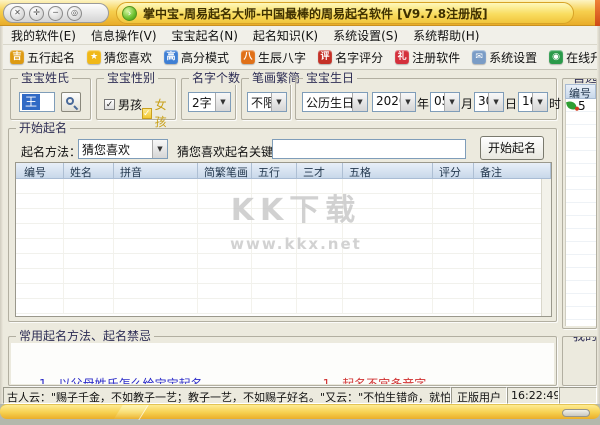 The image size is (600, 425). What do you see at coordinates (40, 170) in the screenshot?
I see `column-header: 编号` at bounding box center [40, 170].